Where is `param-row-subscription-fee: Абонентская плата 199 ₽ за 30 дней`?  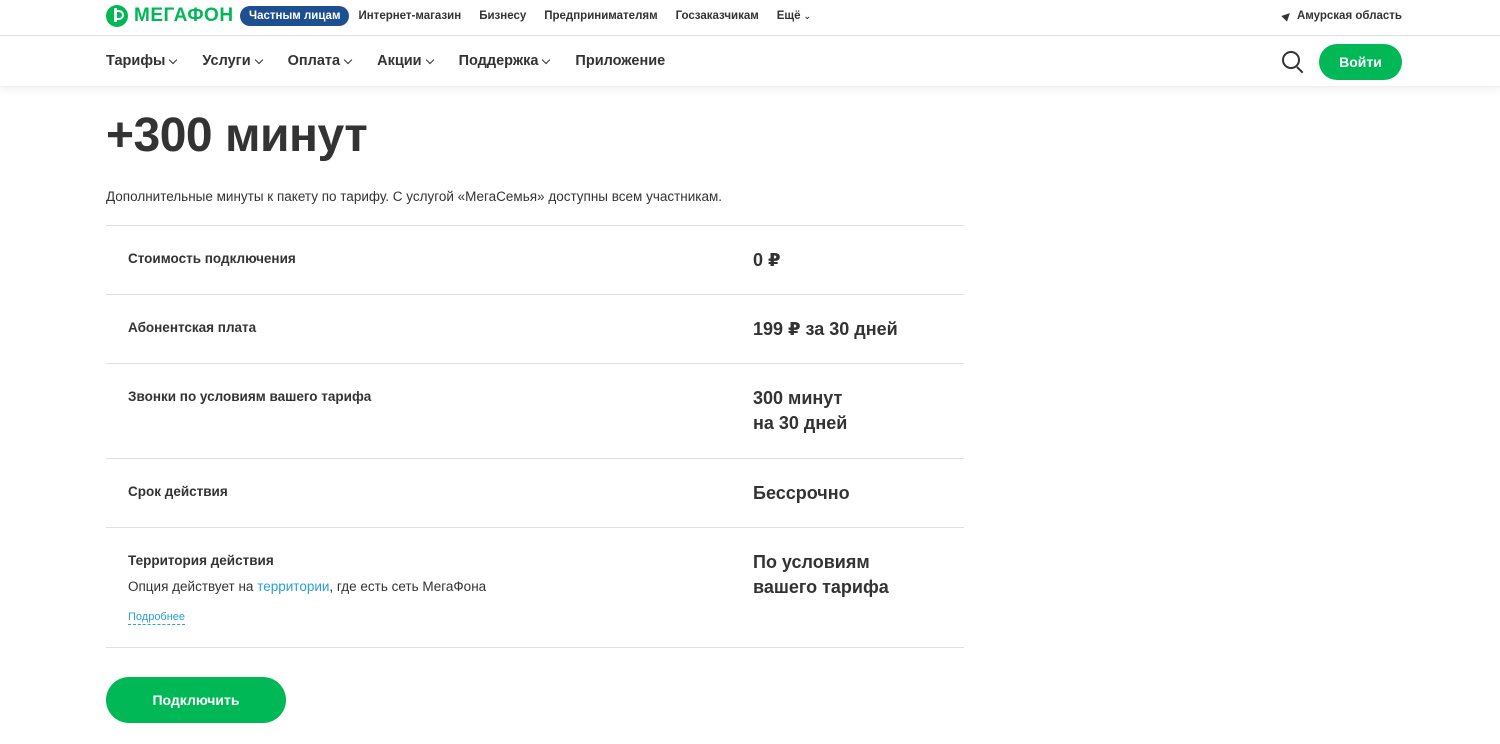 param-row-subscription-fee: Абонентская плата 199 ₽ за 30 дней is located at coordinates (535, 329).